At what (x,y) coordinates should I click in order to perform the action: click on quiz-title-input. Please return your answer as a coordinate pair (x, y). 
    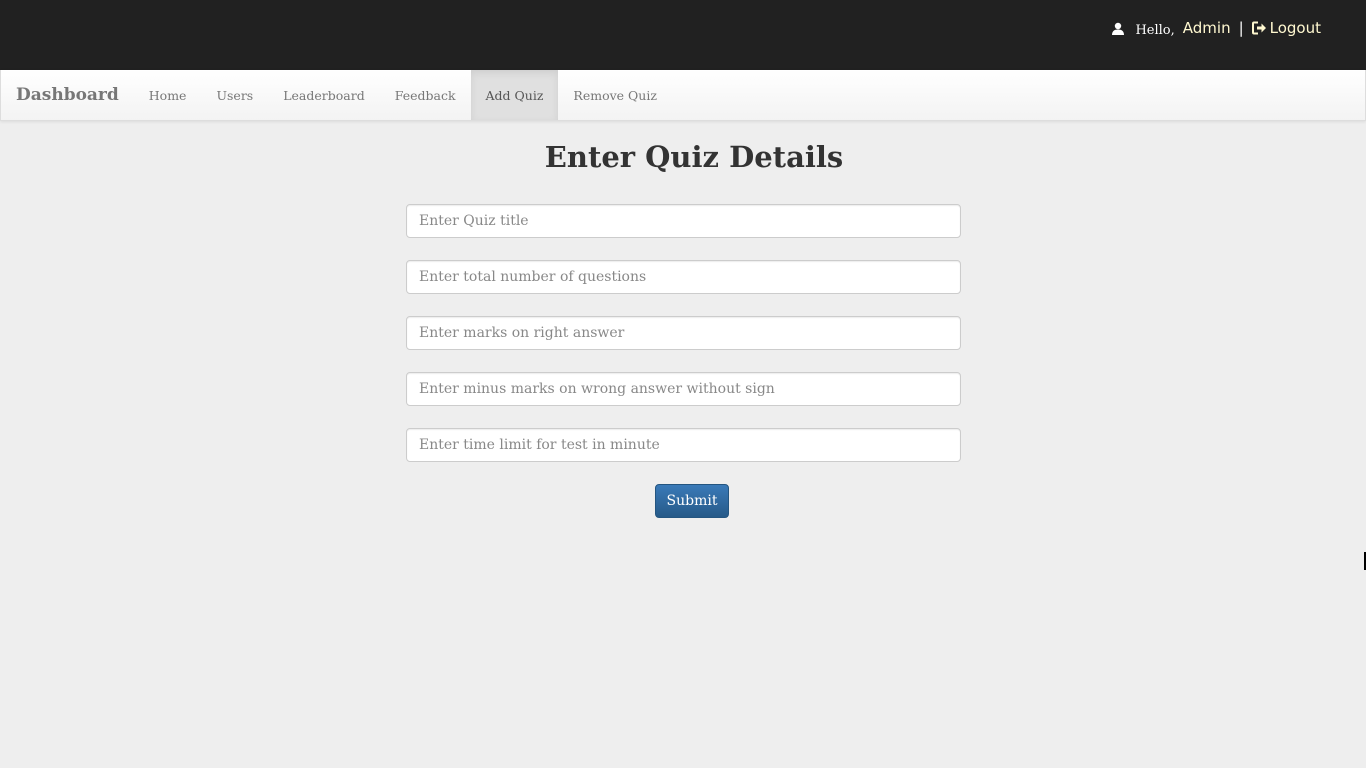
    Looking at the image, I should click on (683, 221).